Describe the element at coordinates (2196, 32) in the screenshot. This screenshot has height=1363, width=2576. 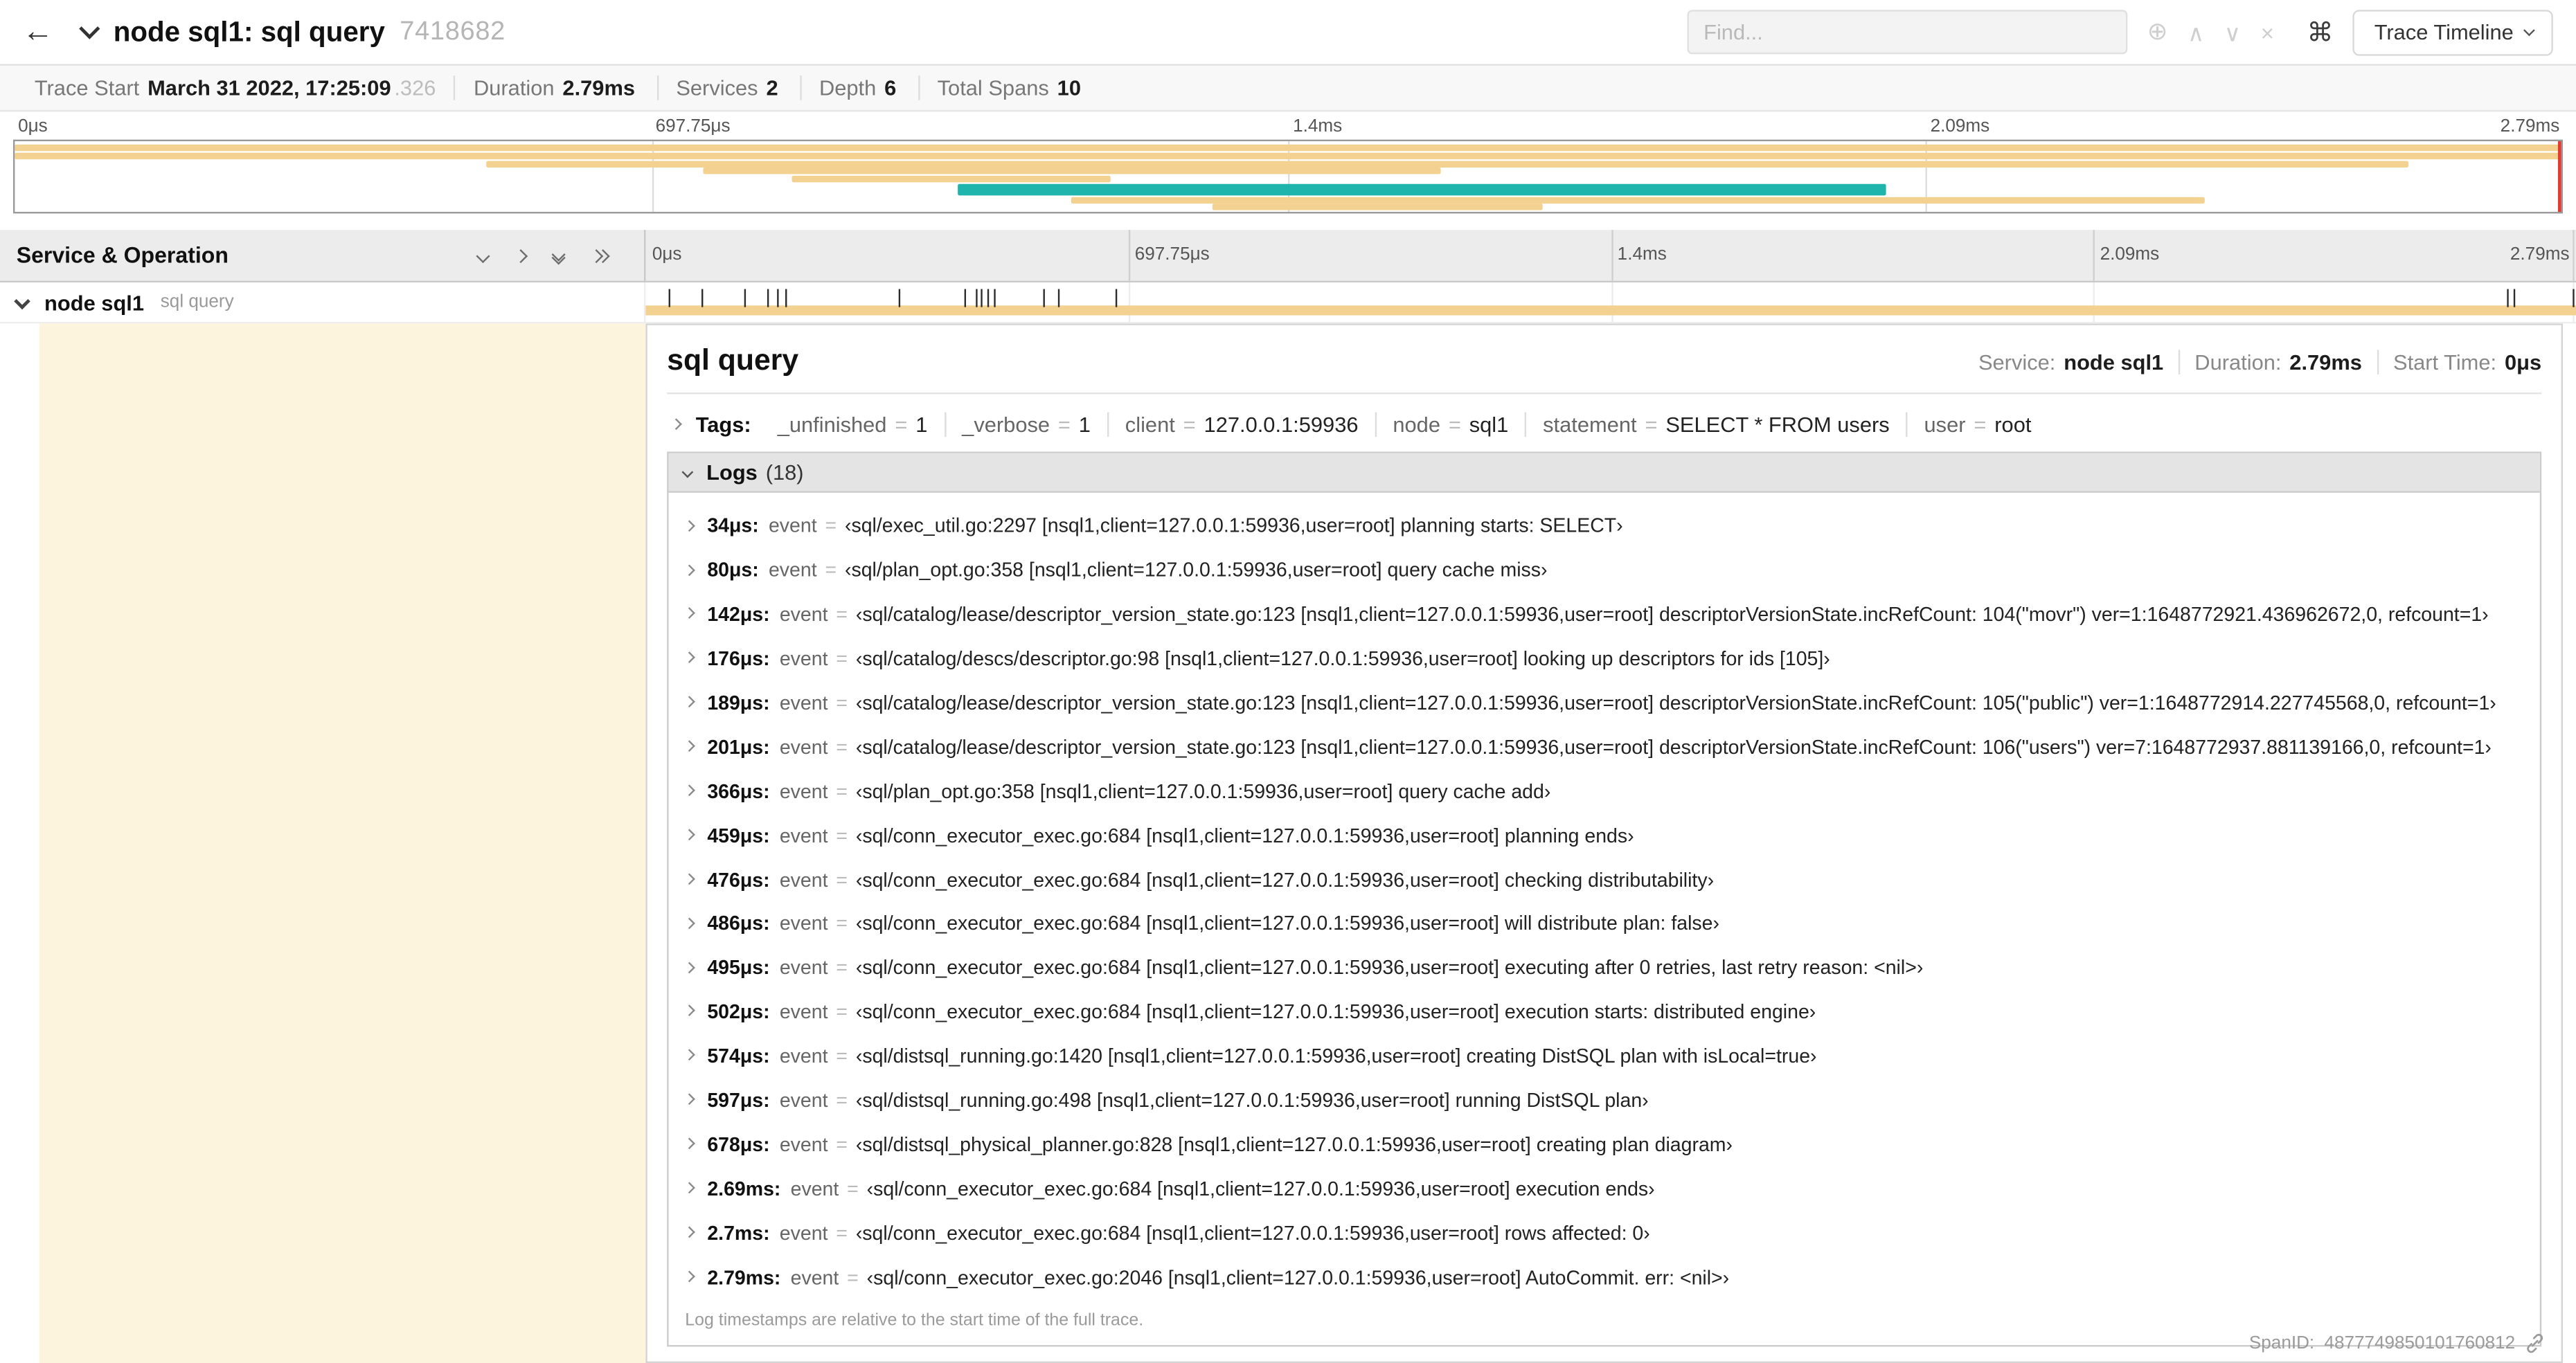
I see `find-prev-icon: ∧` at that location.